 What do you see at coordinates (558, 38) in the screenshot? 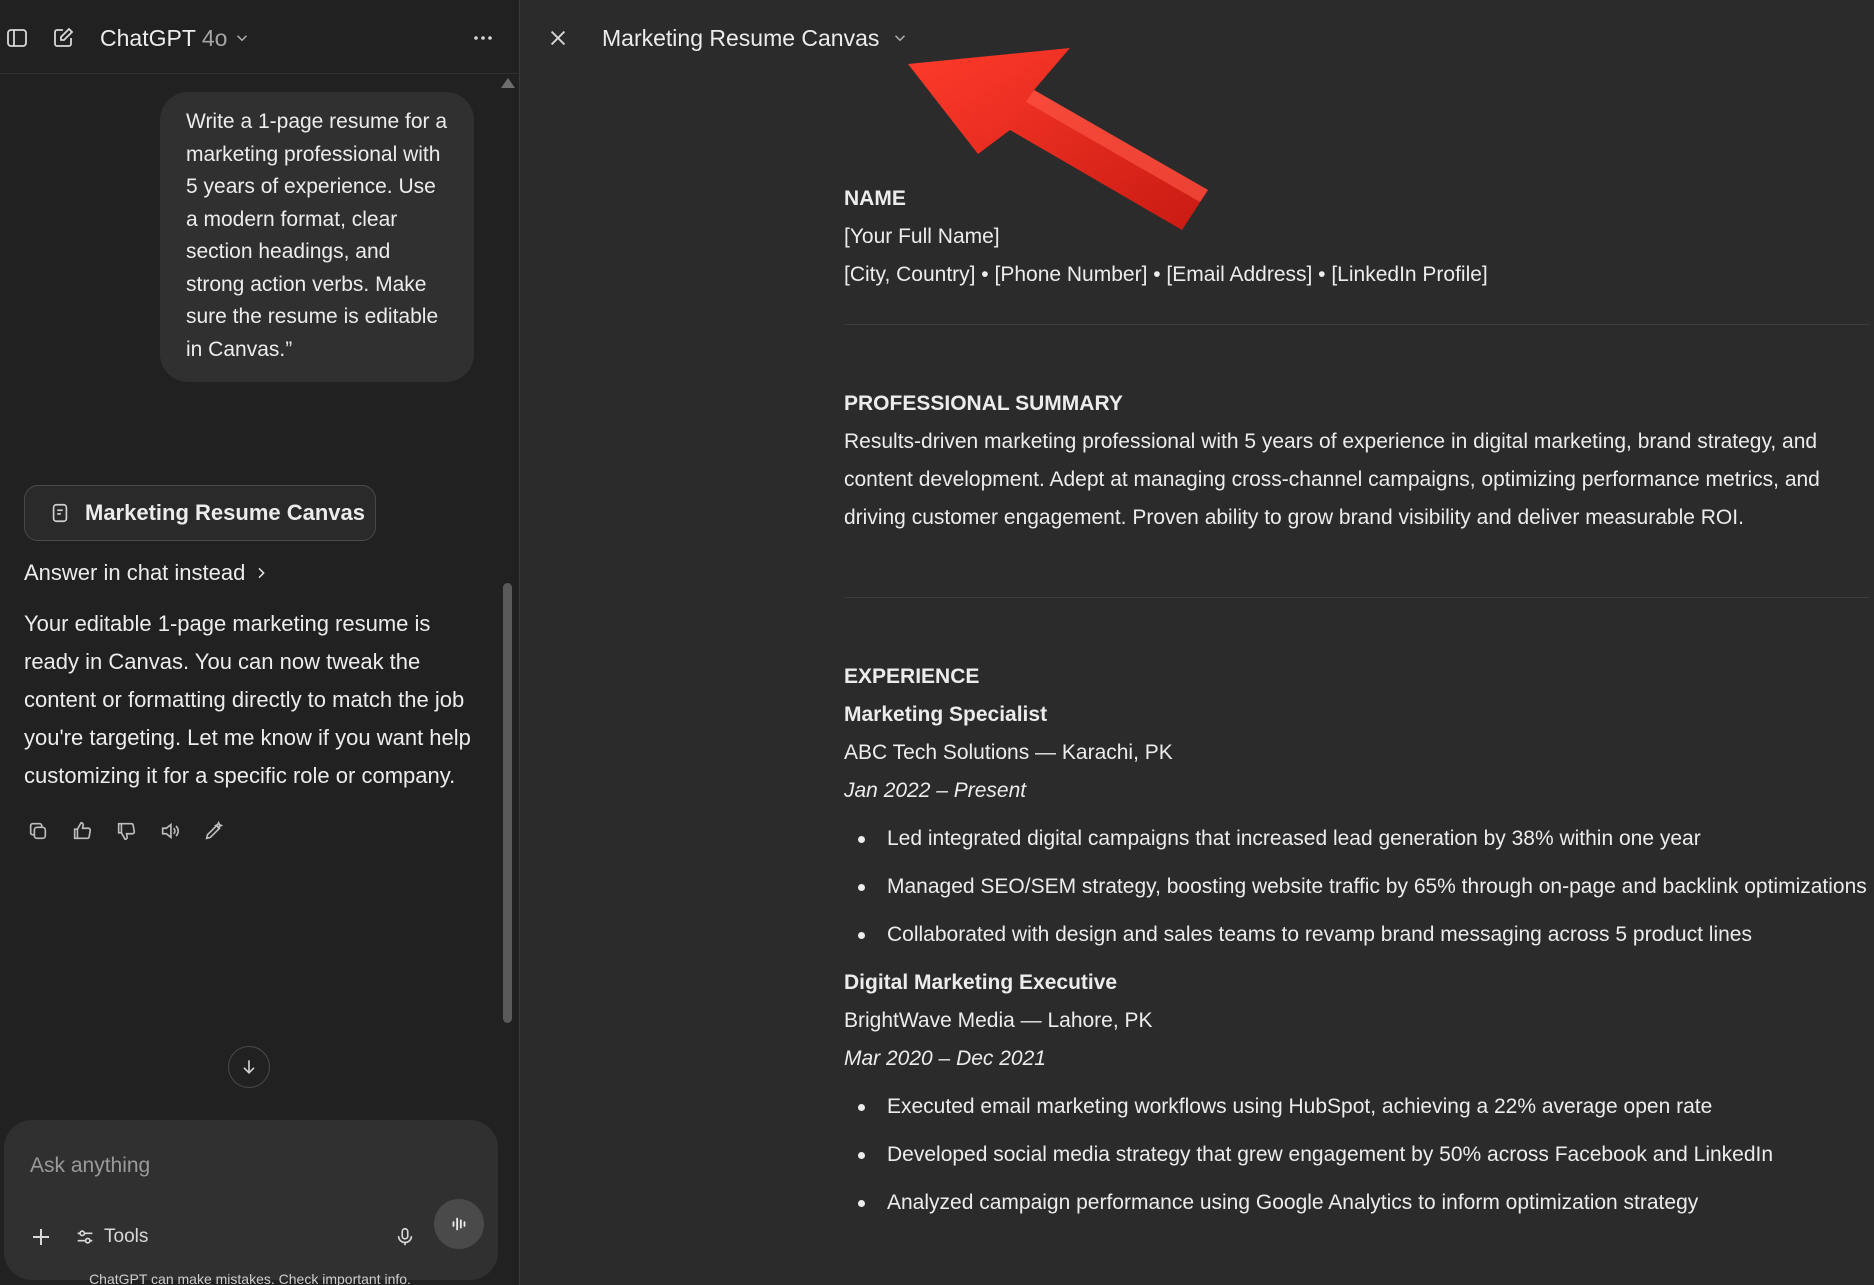
I see `close-icon` at bounding box center [558, 38].